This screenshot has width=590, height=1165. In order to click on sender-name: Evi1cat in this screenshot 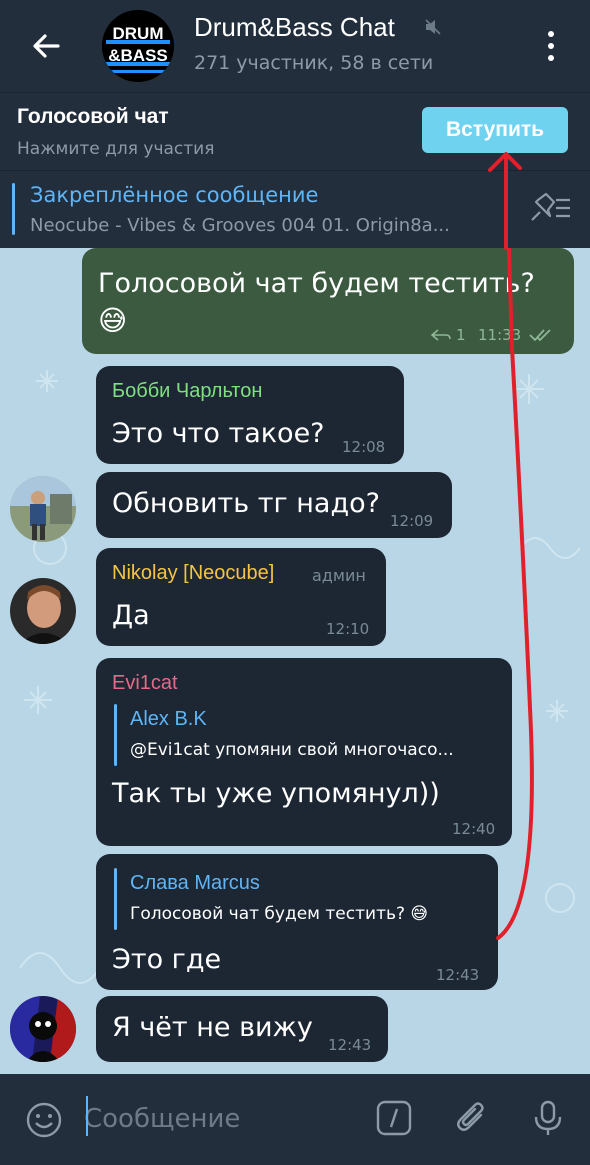, I will do `click(145, 683)`.